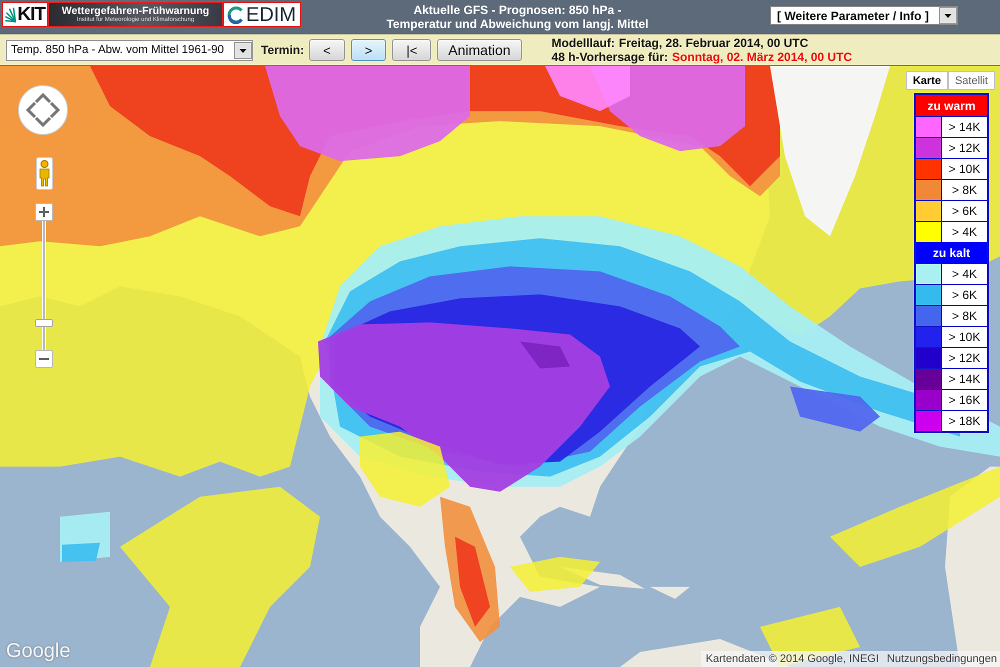 The width and height of the screenshot is (1000, 667). What do you see at coordinates (368, 50) in the screenshot?
I see `toolbar-button: >` at bounding box center [368, 50].